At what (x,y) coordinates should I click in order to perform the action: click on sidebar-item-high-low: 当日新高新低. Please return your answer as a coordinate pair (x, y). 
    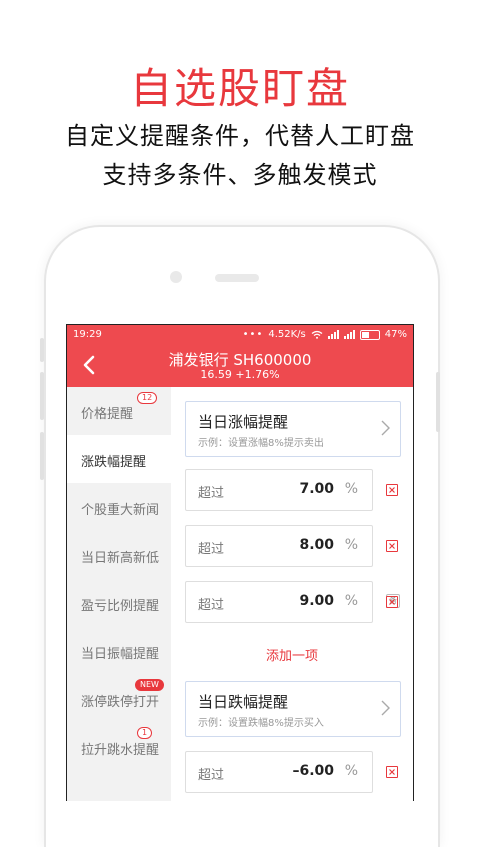
    Looking at the image, I should click on (119, 555).